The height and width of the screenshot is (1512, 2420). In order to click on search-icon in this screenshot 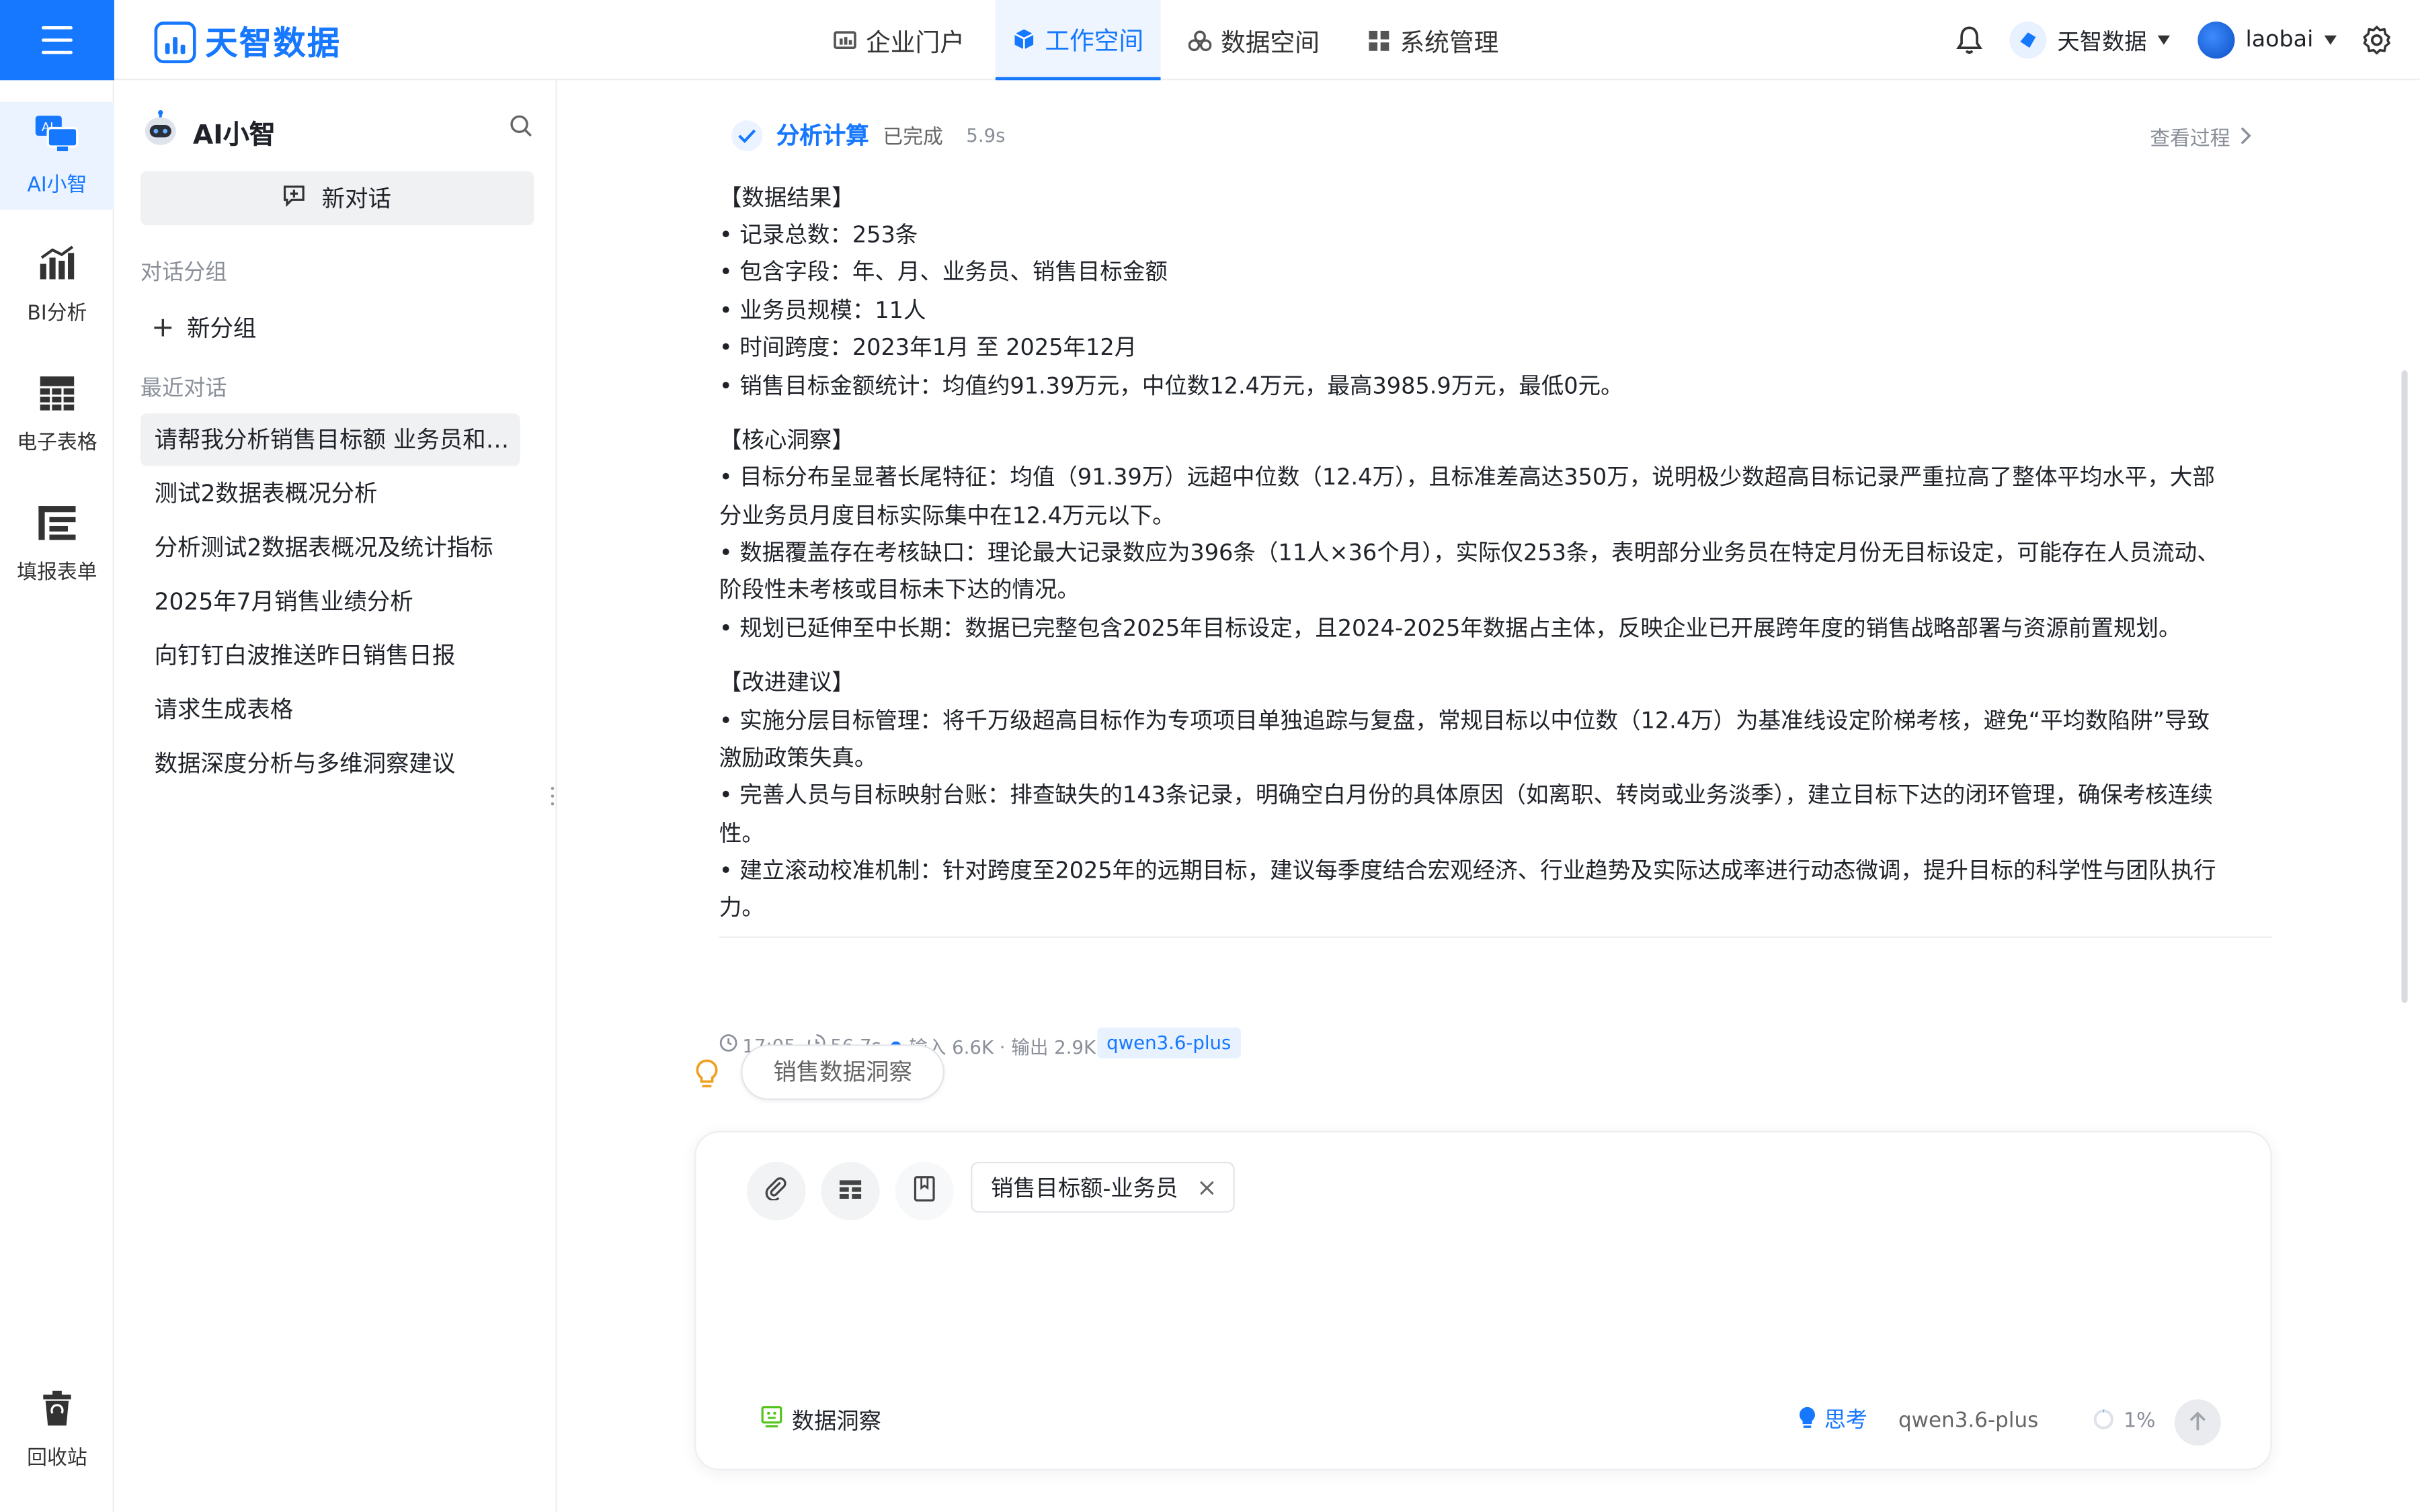, I will do `click(521, 129)`.